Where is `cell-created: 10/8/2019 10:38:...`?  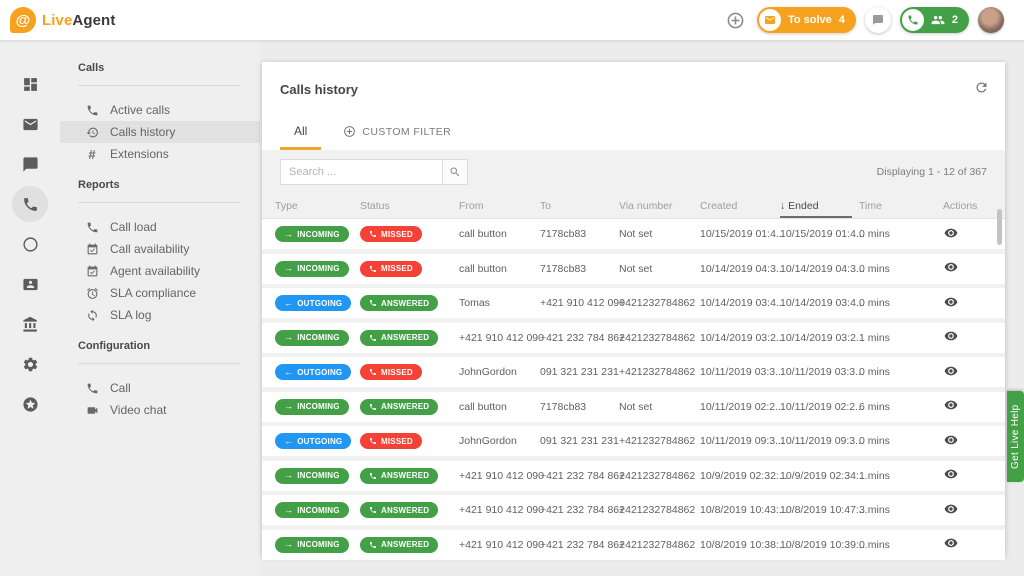
cell-created: 10/8/2019 10:38:... is located at coordinates (744, 544).